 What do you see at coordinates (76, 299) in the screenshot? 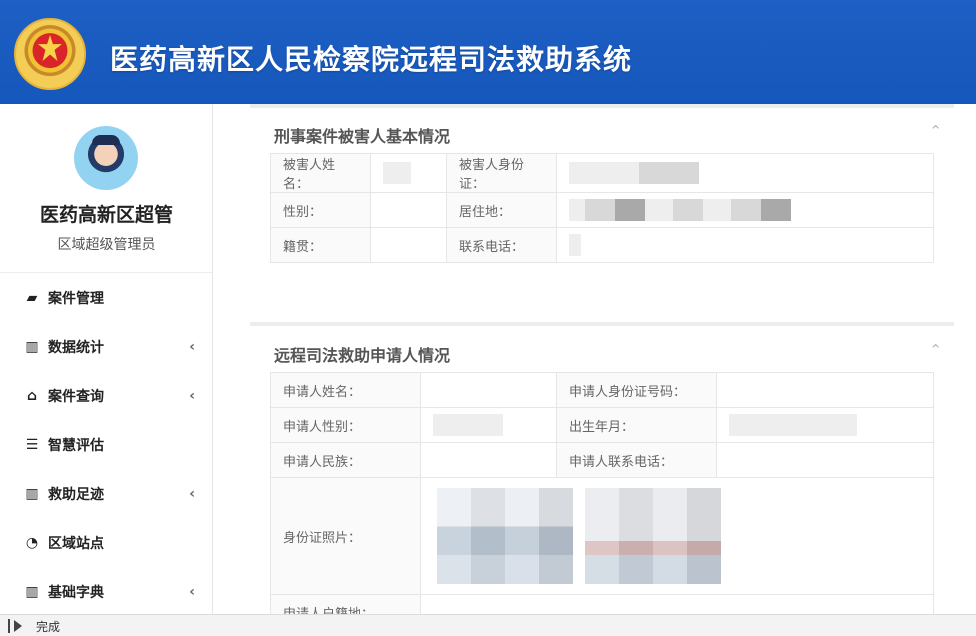
I see `sidebar-item-label: 案件管理` at bounding box center [76, 299].